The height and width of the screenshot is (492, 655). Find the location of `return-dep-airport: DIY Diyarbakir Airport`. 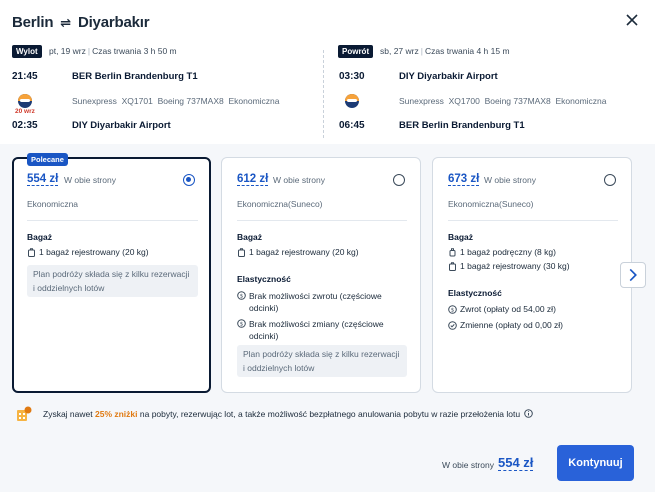

return-dep-airport: DIY Diyarbakir Airport is located at coordinates (448, 76).